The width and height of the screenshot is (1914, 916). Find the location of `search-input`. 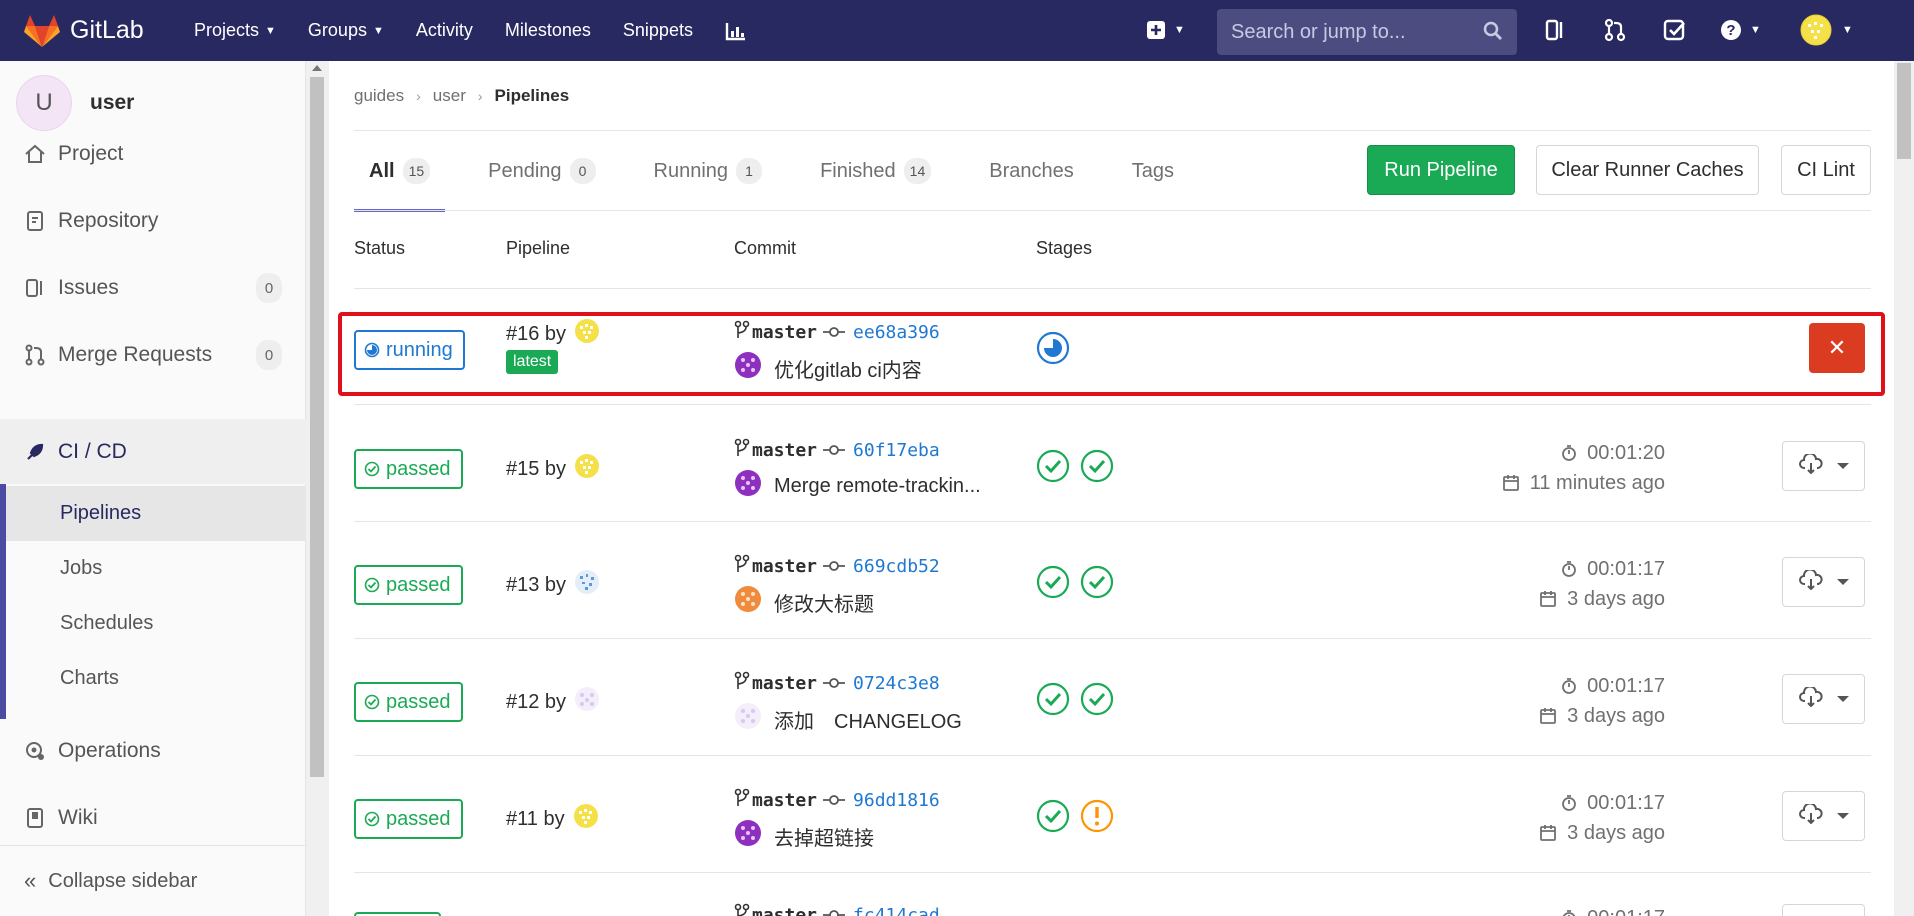

search-input is located at coordinates (1351, 32).